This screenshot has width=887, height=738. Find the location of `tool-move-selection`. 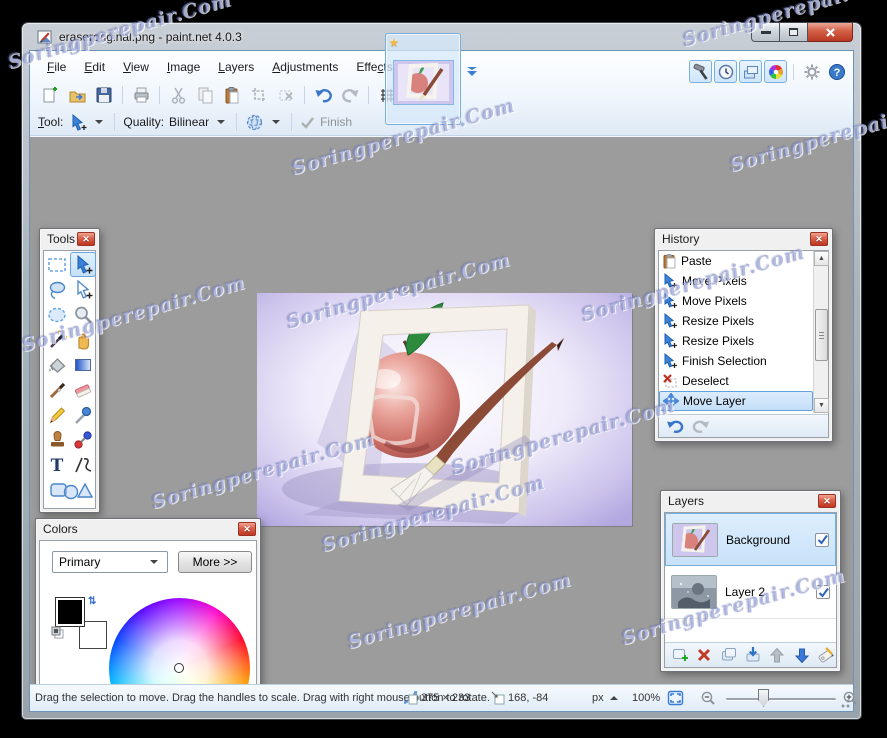

tool-move-selection is located at coordinates (83, 289).